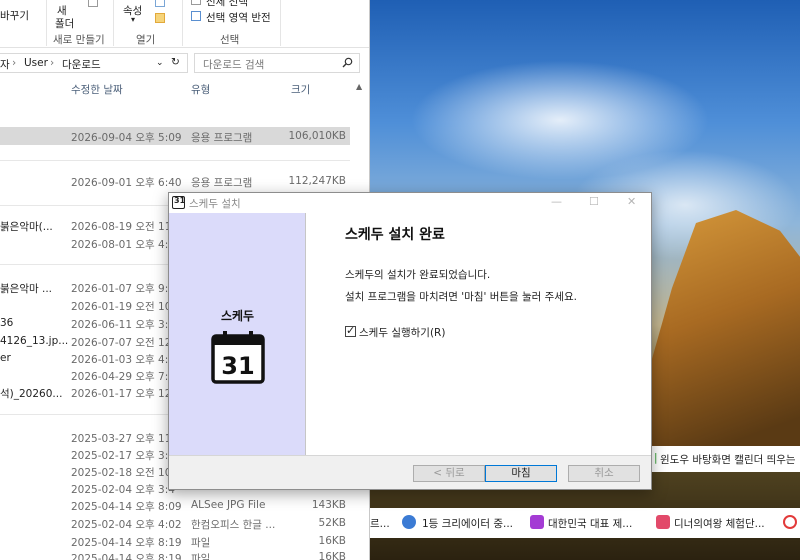  I want to click on search-box: 다운로드 검색, so click(277, 63).